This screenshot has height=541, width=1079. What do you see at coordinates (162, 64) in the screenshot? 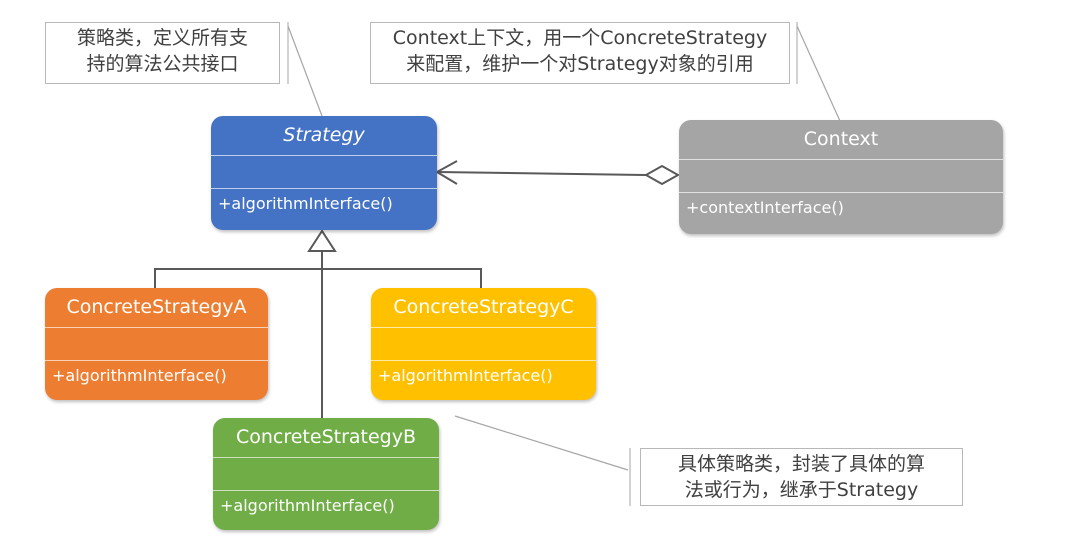
I see `strategy-note-line-2: 持的算法公共接口` at bounding box center [162, 64].